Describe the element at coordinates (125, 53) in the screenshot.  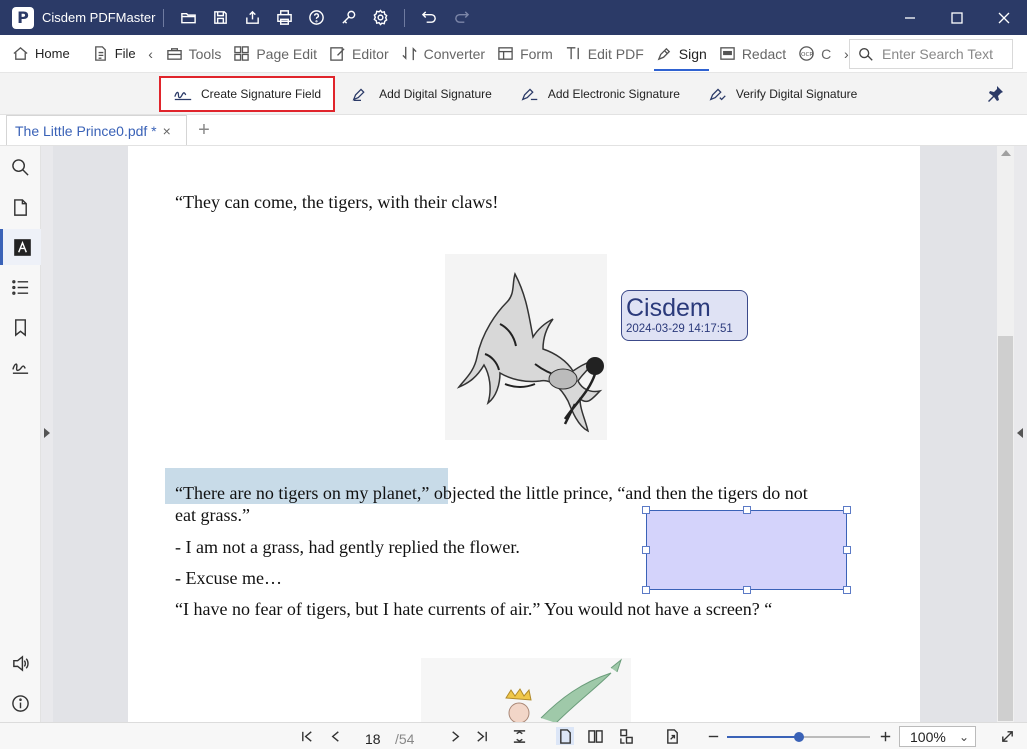
I see `menu-file-label: File` at that location.